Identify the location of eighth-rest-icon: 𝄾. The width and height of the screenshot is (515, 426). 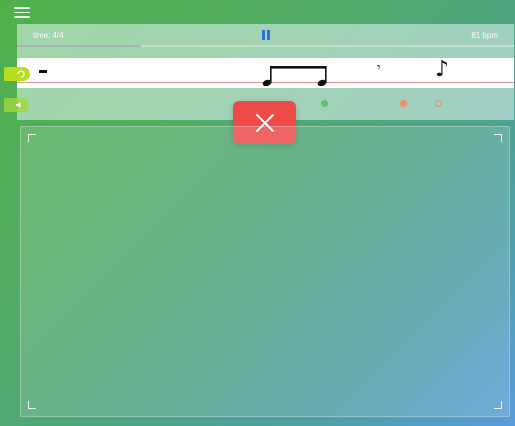
(379, 68).